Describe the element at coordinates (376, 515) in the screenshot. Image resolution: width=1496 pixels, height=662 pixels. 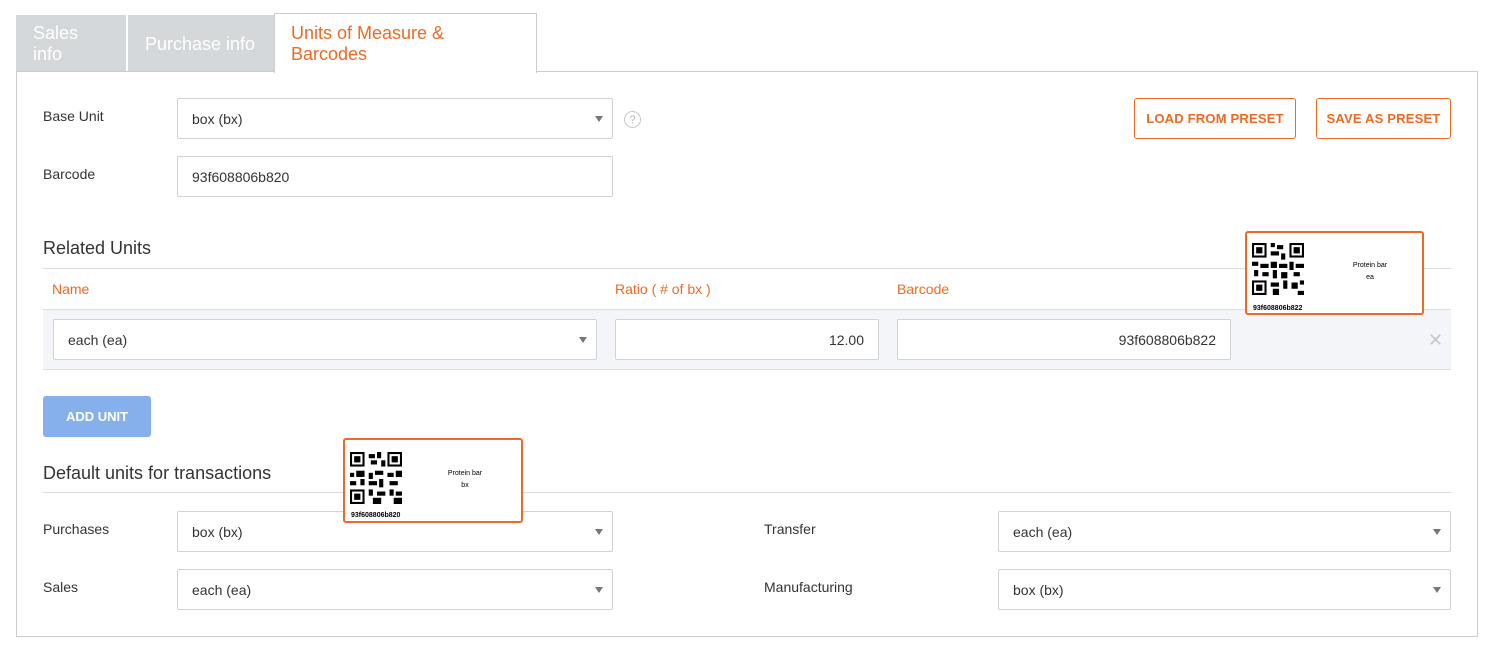
I see `preview-barcode-text: 93f608806b820` at that location.